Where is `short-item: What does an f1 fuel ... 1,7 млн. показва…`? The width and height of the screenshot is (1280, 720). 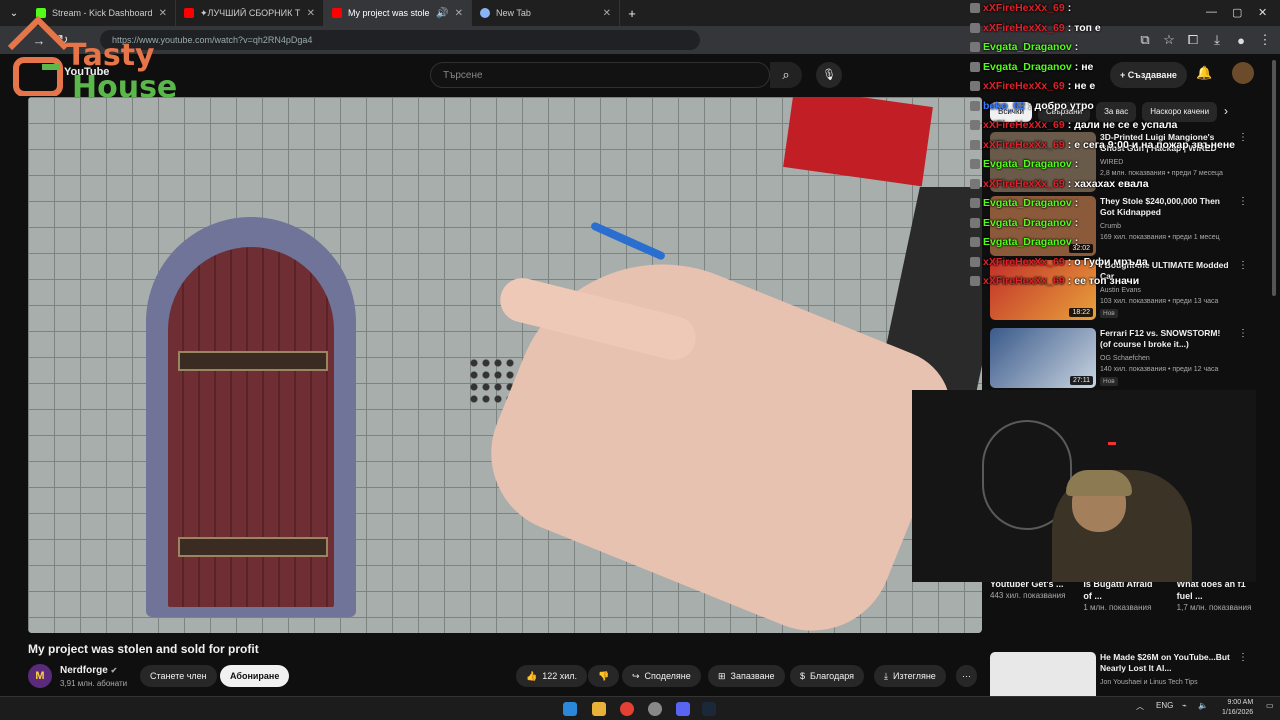
short-item: What does an f1 fuel ... 1,7 млн. показва… is located at coordinates (1214, 608).